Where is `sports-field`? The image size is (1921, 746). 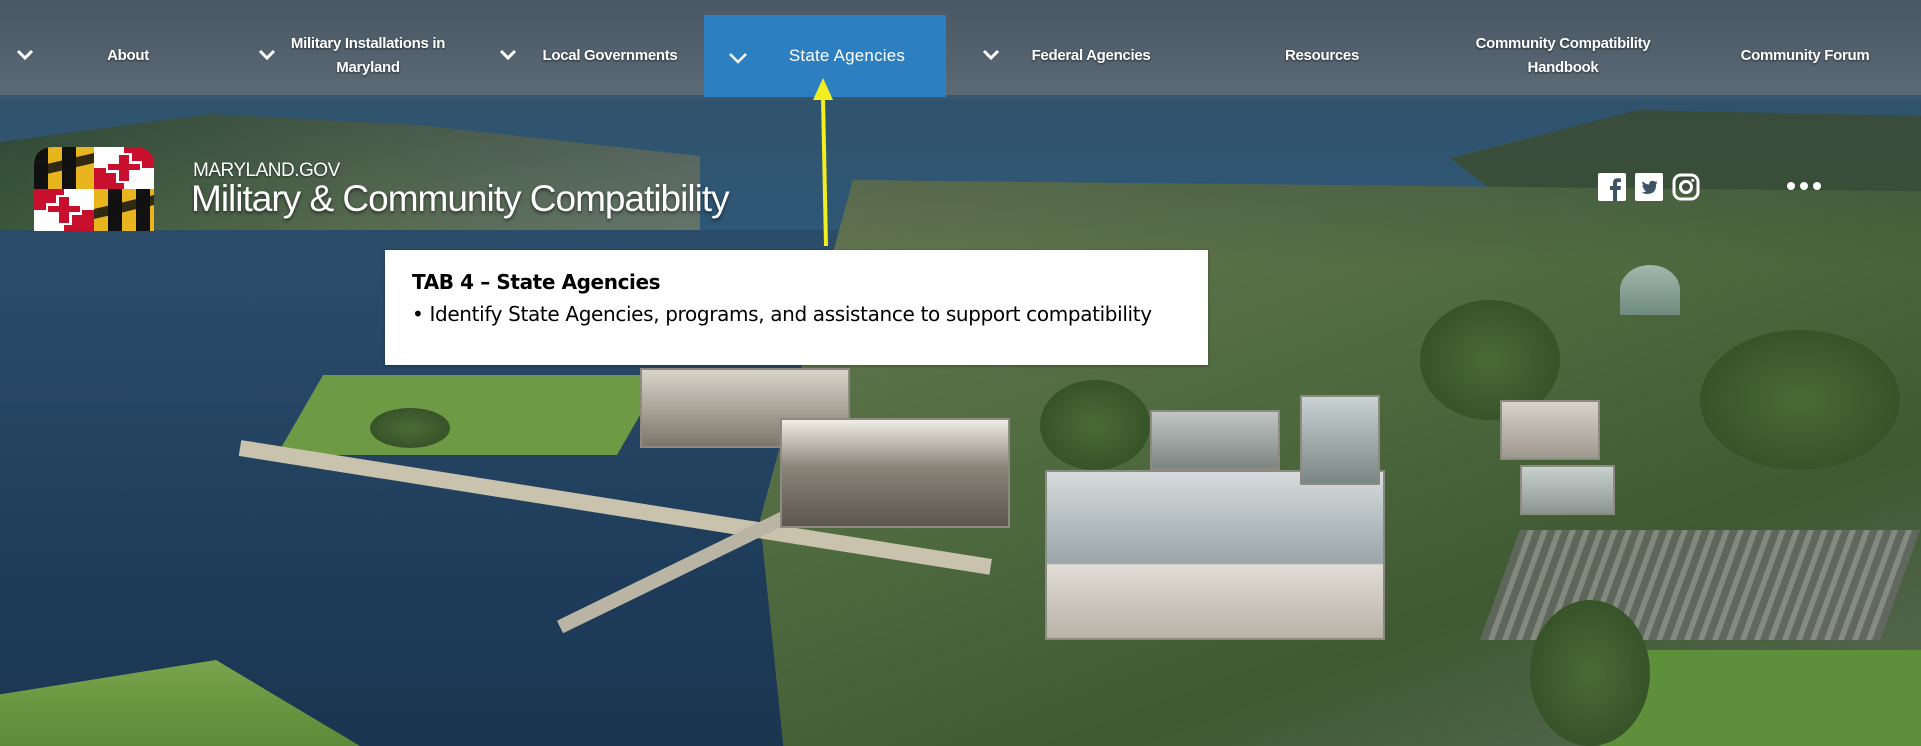 sports-field is located at coordinates (470, 415).